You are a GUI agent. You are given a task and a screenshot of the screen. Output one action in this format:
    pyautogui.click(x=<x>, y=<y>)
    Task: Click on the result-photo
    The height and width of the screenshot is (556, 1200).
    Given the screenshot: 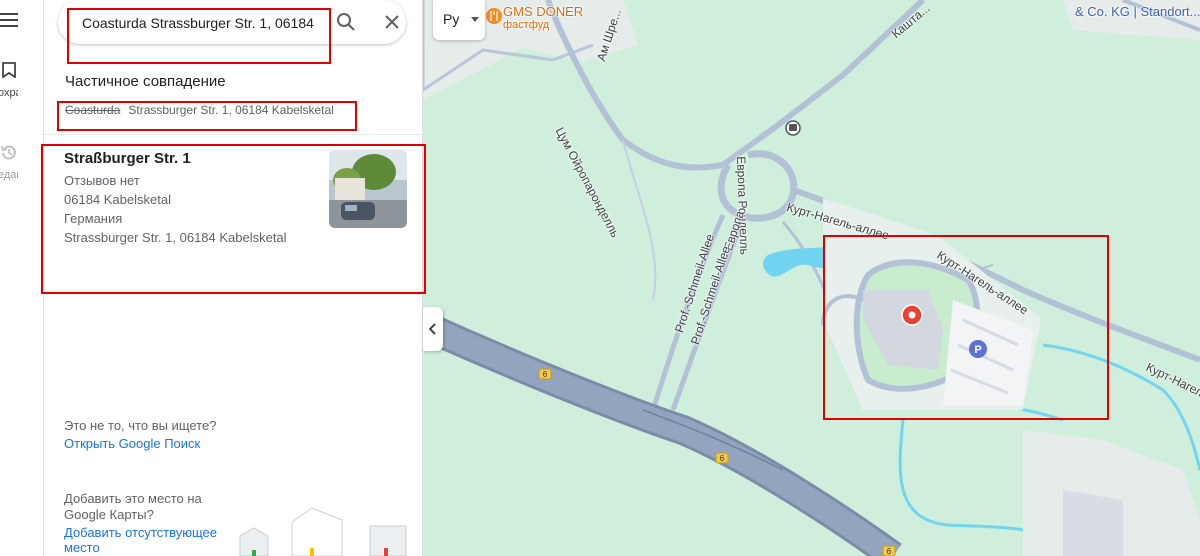 What is the action you would take?
    pyautogui.click(x=368, y=189)
    